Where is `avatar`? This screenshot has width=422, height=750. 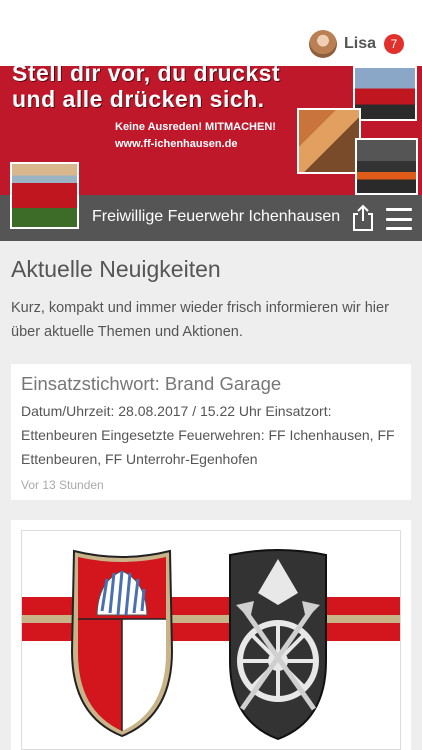 avatar is located at coordinates (322, 44).